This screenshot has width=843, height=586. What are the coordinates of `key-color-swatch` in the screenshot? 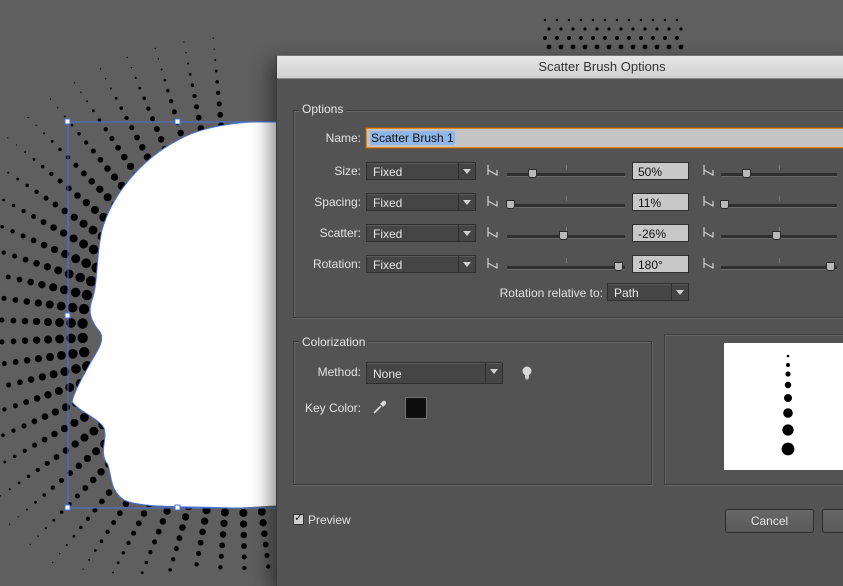 It's located at (416, 408).